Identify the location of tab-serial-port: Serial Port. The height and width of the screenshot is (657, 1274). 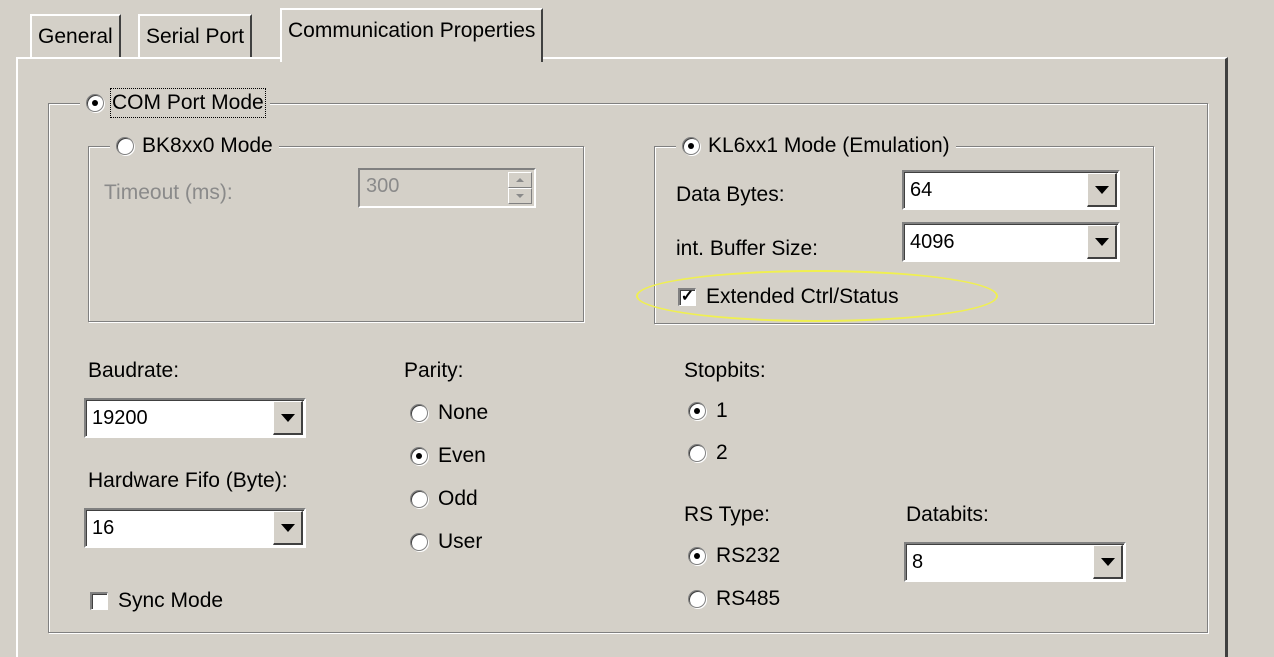
(195, 36).